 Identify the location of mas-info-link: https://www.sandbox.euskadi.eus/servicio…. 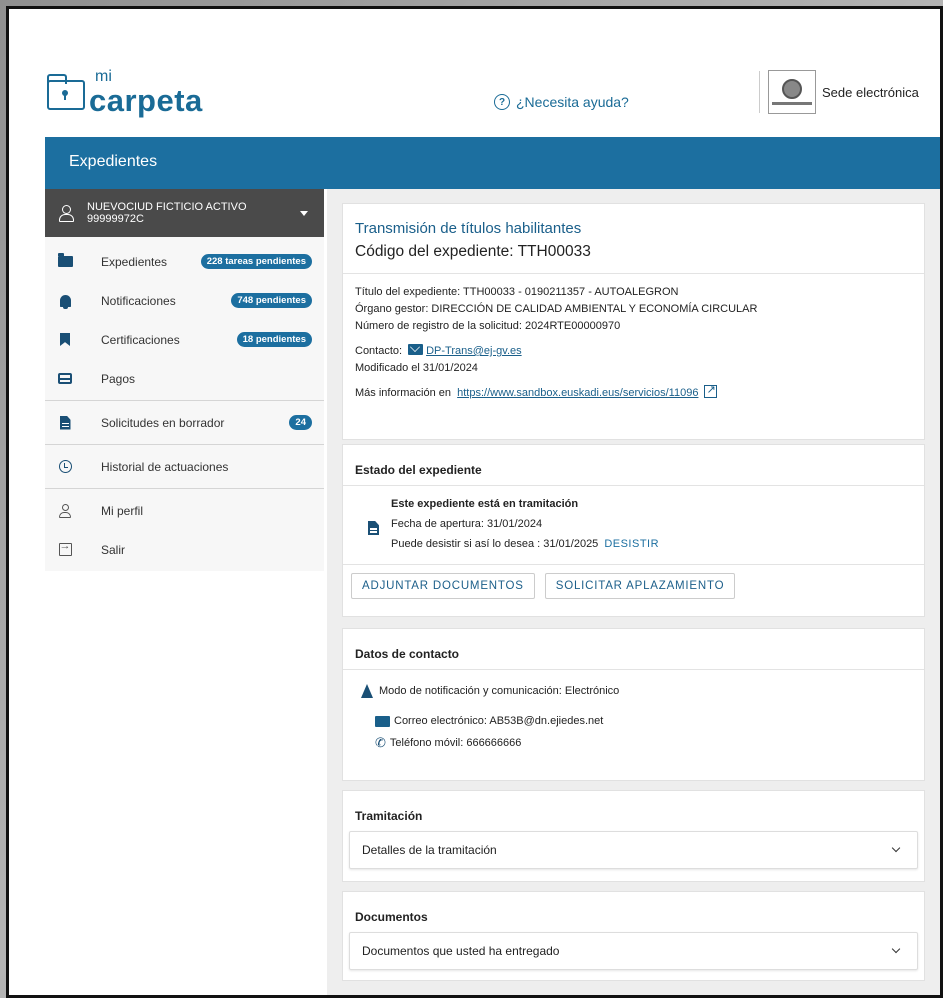
(577, 393).